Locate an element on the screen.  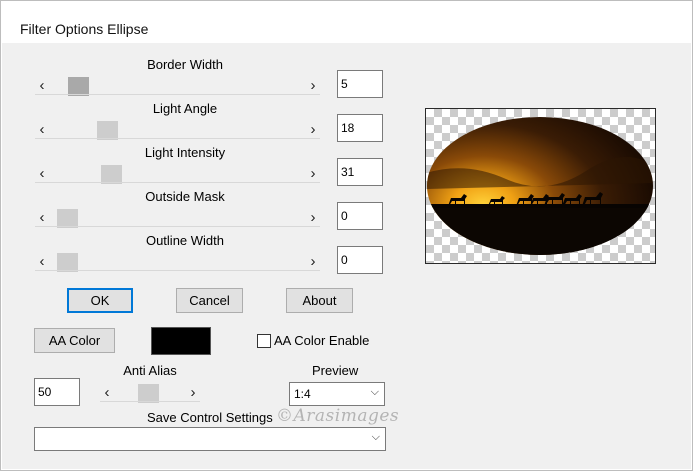
preview-label: Preview is located at coordinates (335, 370).